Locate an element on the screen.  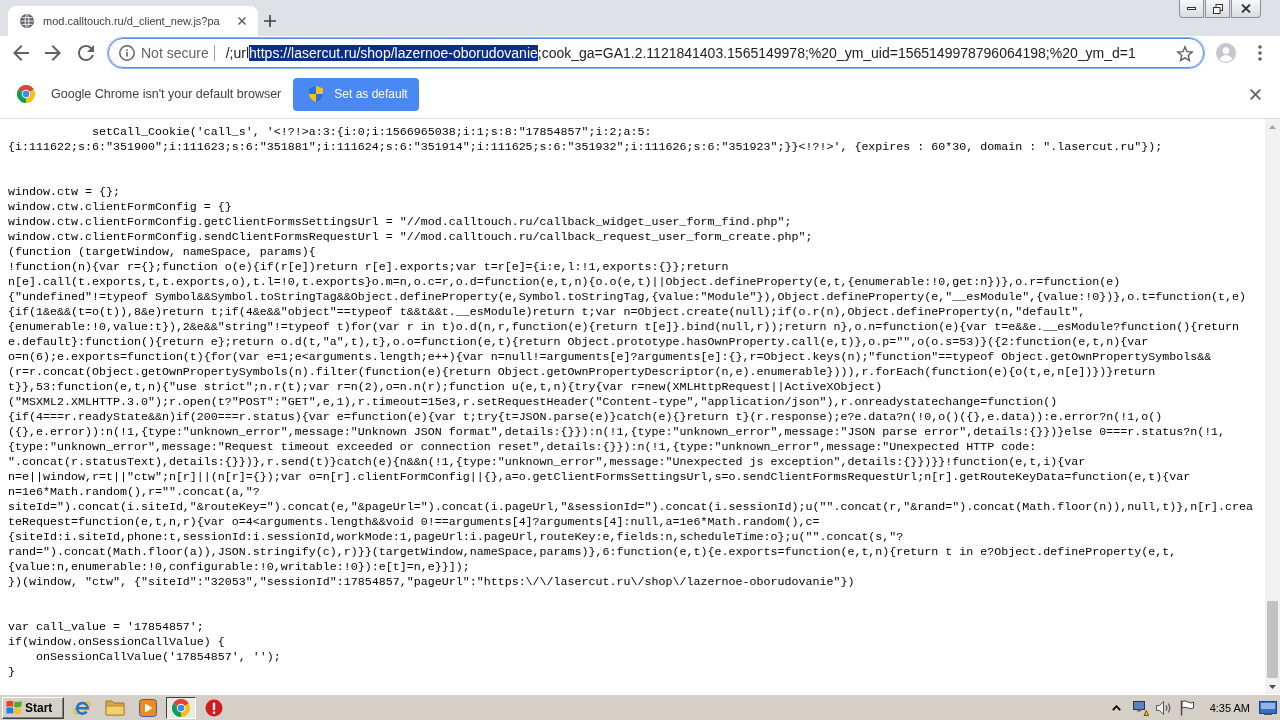
network-warning-icon is located at coordinates (1140, 707).